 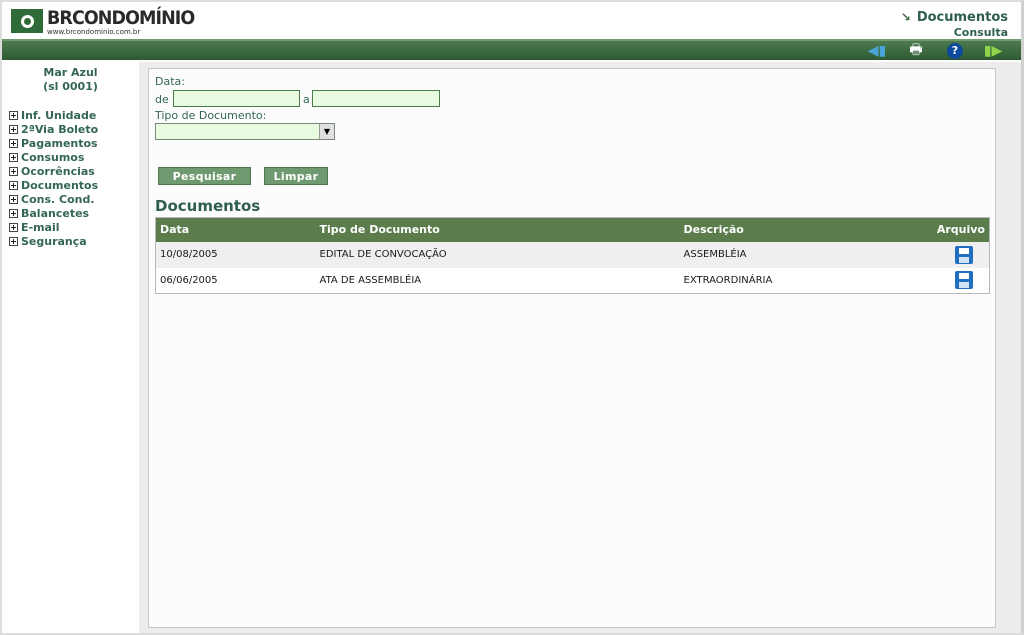 I want to click on date-to-input, so click(x=376, y=98).